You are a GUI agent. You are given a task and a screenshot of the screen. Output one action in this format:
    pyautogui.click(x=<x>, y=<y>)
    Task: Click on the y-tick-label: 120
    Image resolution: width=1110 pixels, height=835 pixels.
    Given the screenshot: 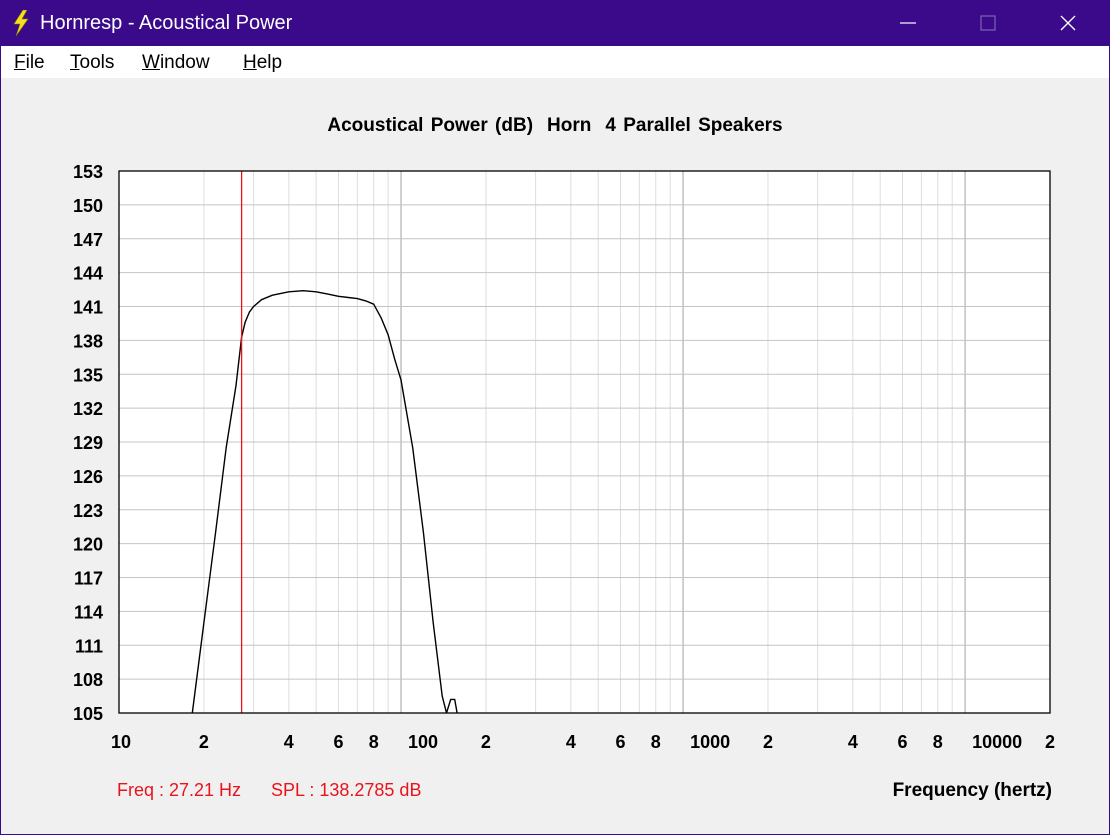 What is the action you would take?
    pyautogui.click(x=88, y=545)
    